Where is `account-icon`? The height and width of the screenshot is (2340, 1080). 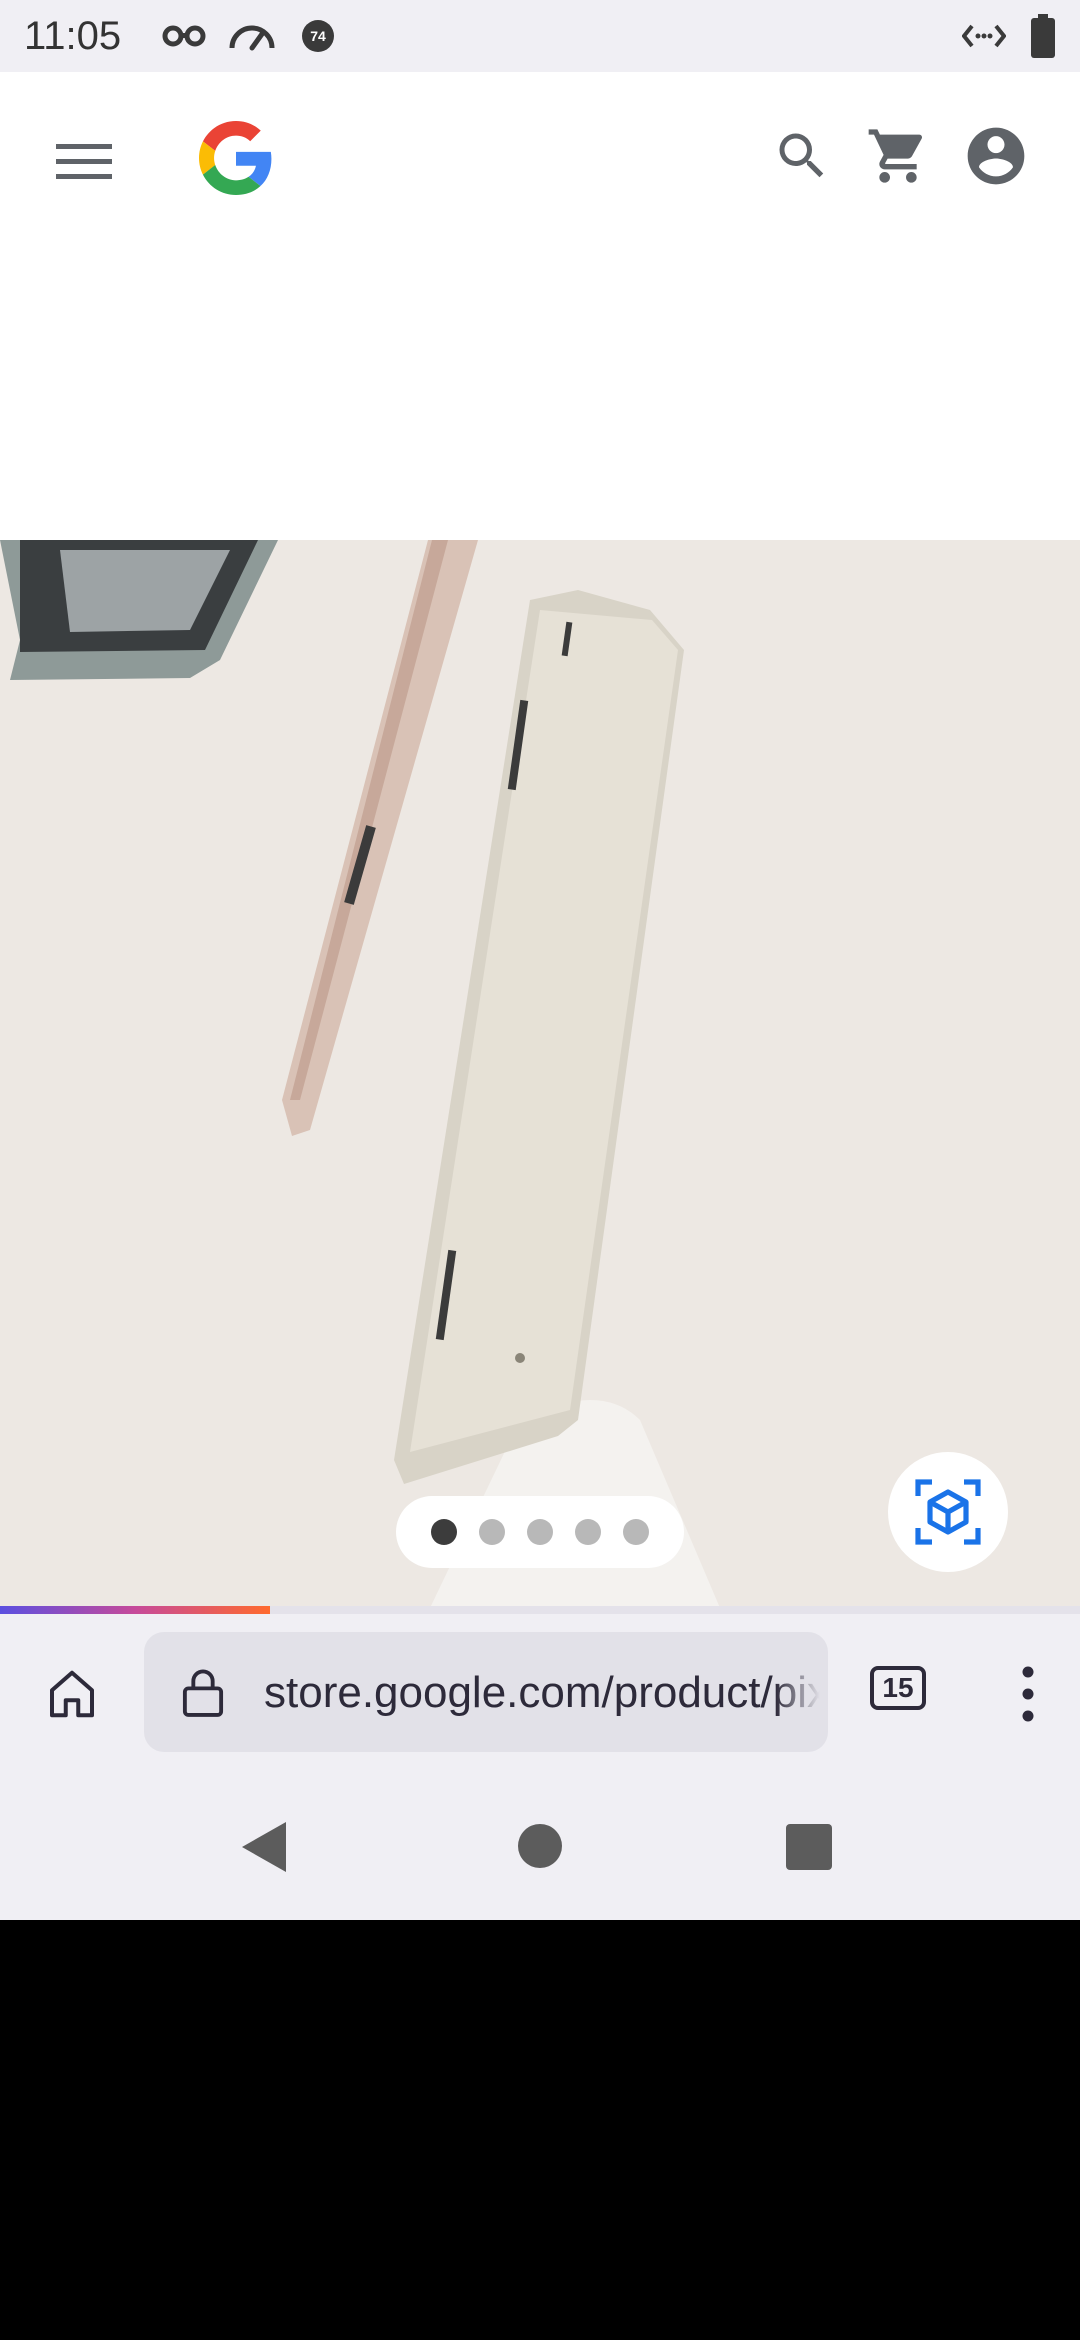 account-icon is located at coordinates (996, 156).